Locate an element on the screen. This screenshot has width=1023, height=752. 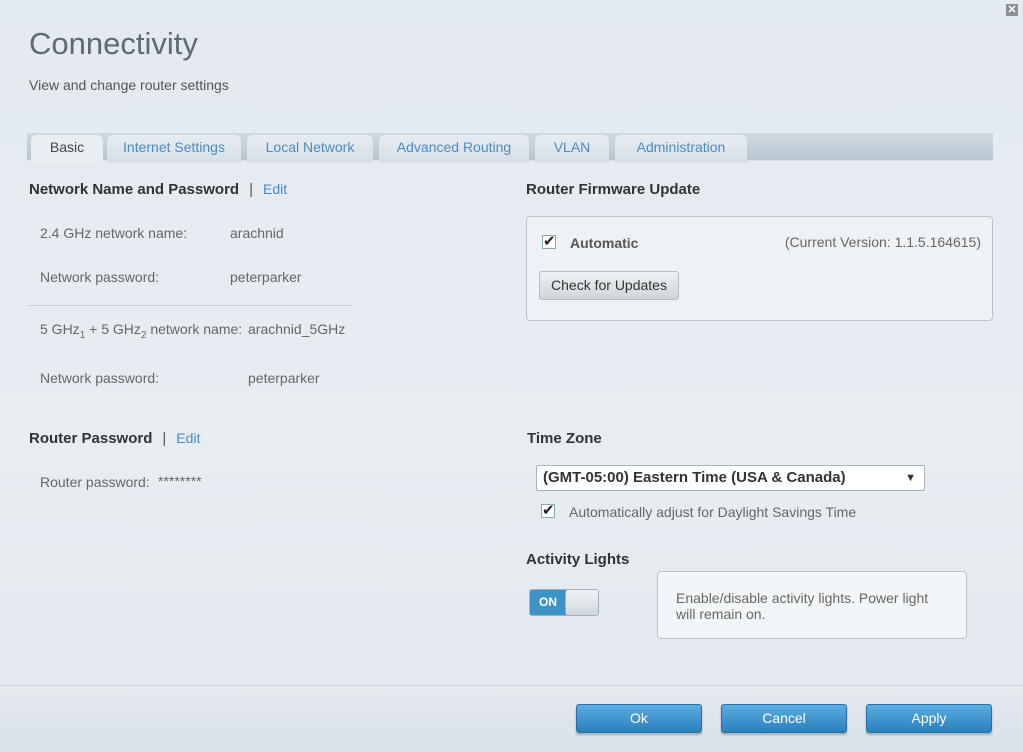
router-password-value: ******** is located at coordinates (180, 481).